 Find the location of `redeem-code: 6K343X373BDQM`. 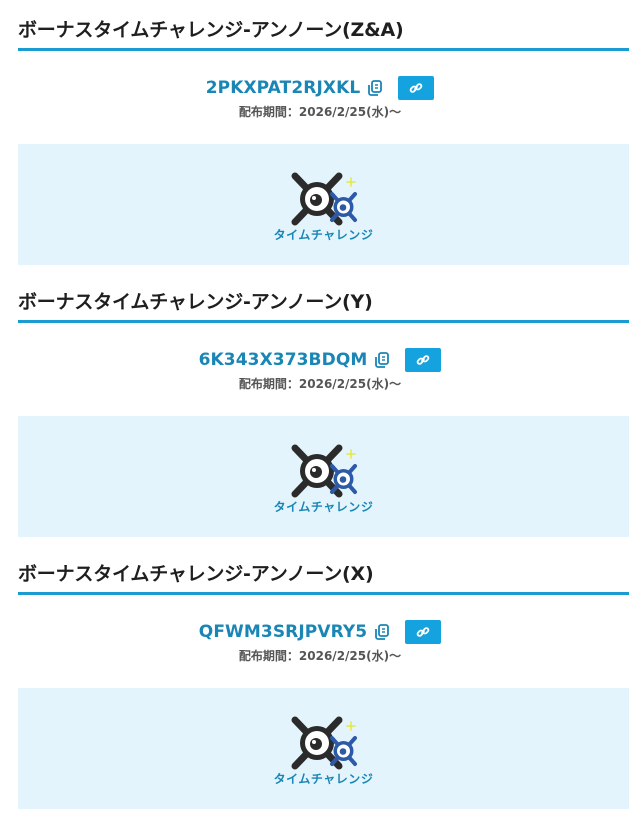

redeem-code: 6K343X373BDQM is located at coordinates (283, 360).